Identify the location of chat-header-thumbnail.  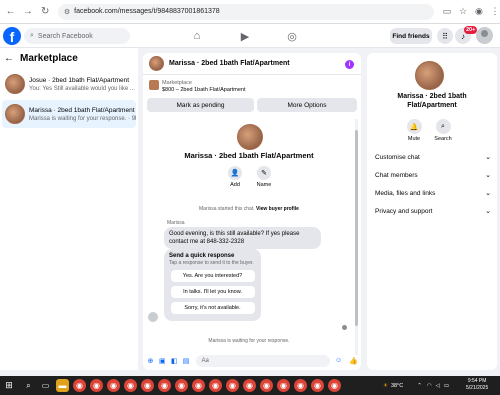
(156, 63).